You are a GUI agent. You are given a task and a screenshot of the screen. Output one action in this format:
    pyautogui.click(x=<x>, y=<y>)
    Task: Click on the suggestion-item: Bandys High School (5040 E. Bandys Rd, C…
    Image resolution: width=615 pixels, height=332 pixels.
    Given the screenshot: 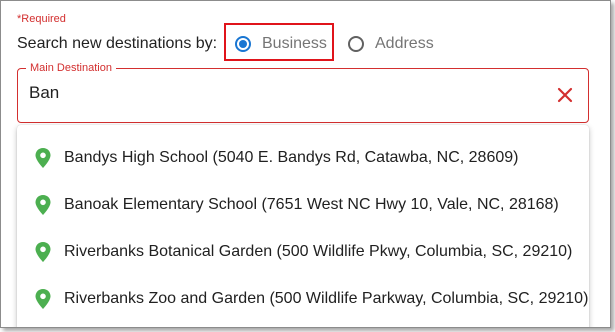 What is the action you would take?
    pyautogui.click(x=303, y=157)
    